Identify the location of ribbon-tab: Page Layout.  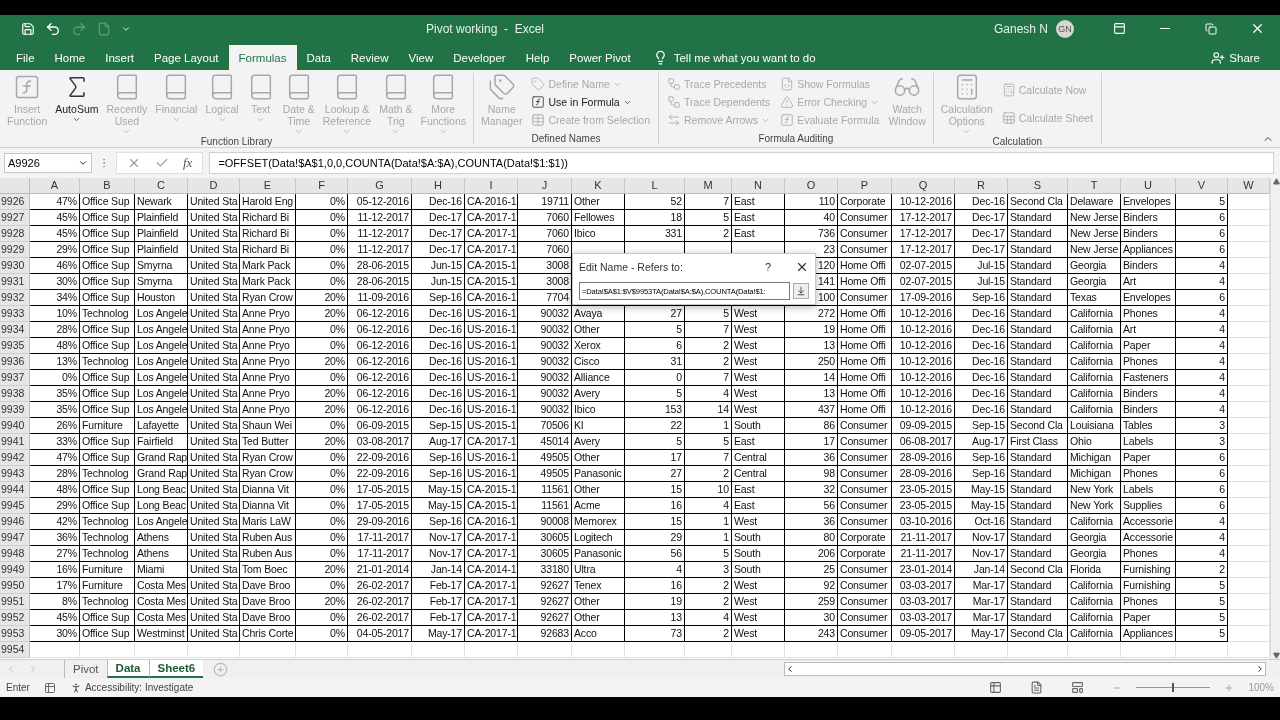
(186, 57).